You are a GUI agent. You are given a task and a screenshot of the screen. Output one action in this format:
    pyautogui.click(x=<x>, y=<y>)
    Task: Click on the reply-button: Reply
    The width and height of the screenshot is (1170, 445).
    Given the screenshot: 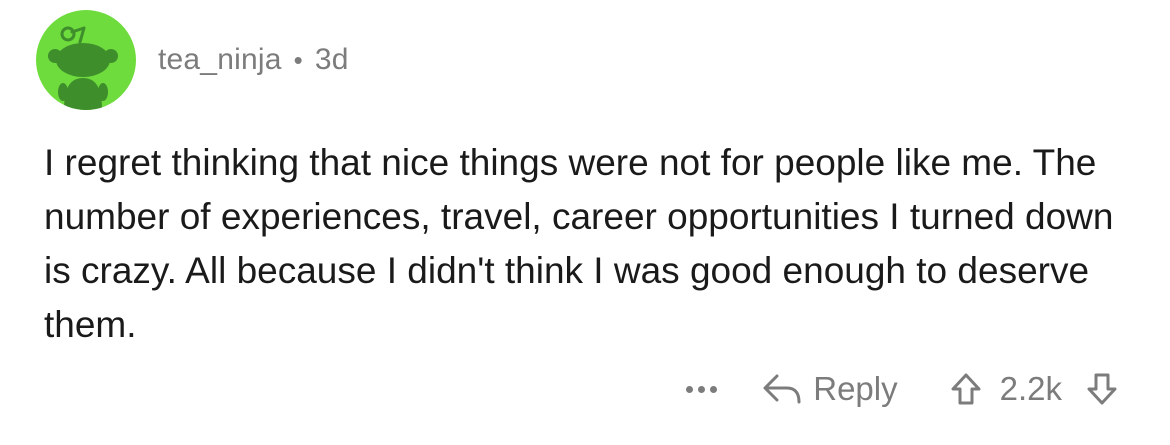 What is the action you would take?
    pyautogui.click(x=829, y=389)
    